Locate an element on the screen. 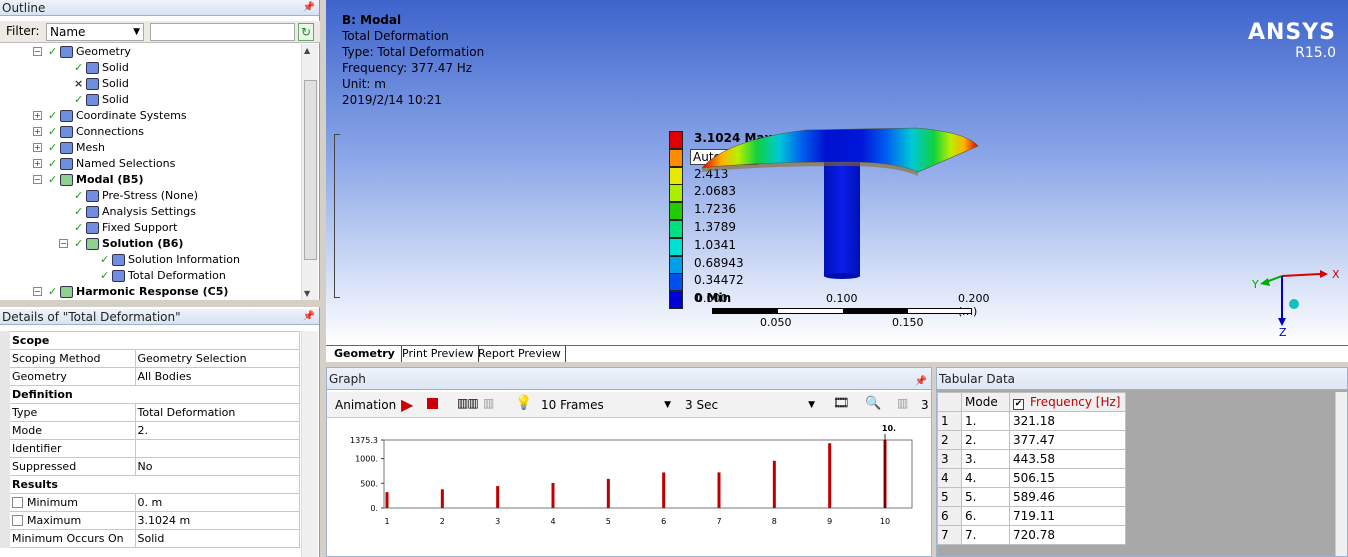 The image size is (1348, 557). details-row: Minimum 0. m is located at coordinates (150, 502).